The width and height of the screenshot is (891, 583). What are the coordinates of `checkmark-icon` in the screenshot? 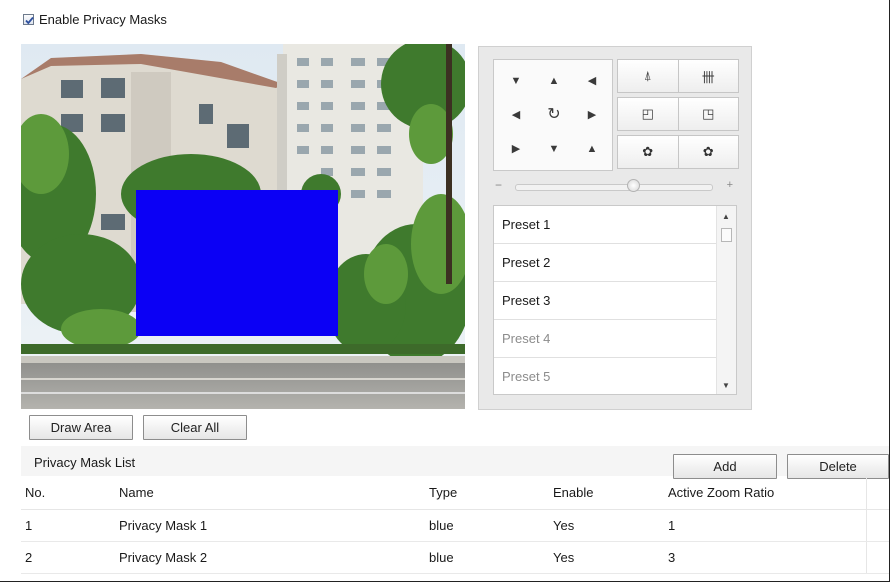 It's located at (29, 20).